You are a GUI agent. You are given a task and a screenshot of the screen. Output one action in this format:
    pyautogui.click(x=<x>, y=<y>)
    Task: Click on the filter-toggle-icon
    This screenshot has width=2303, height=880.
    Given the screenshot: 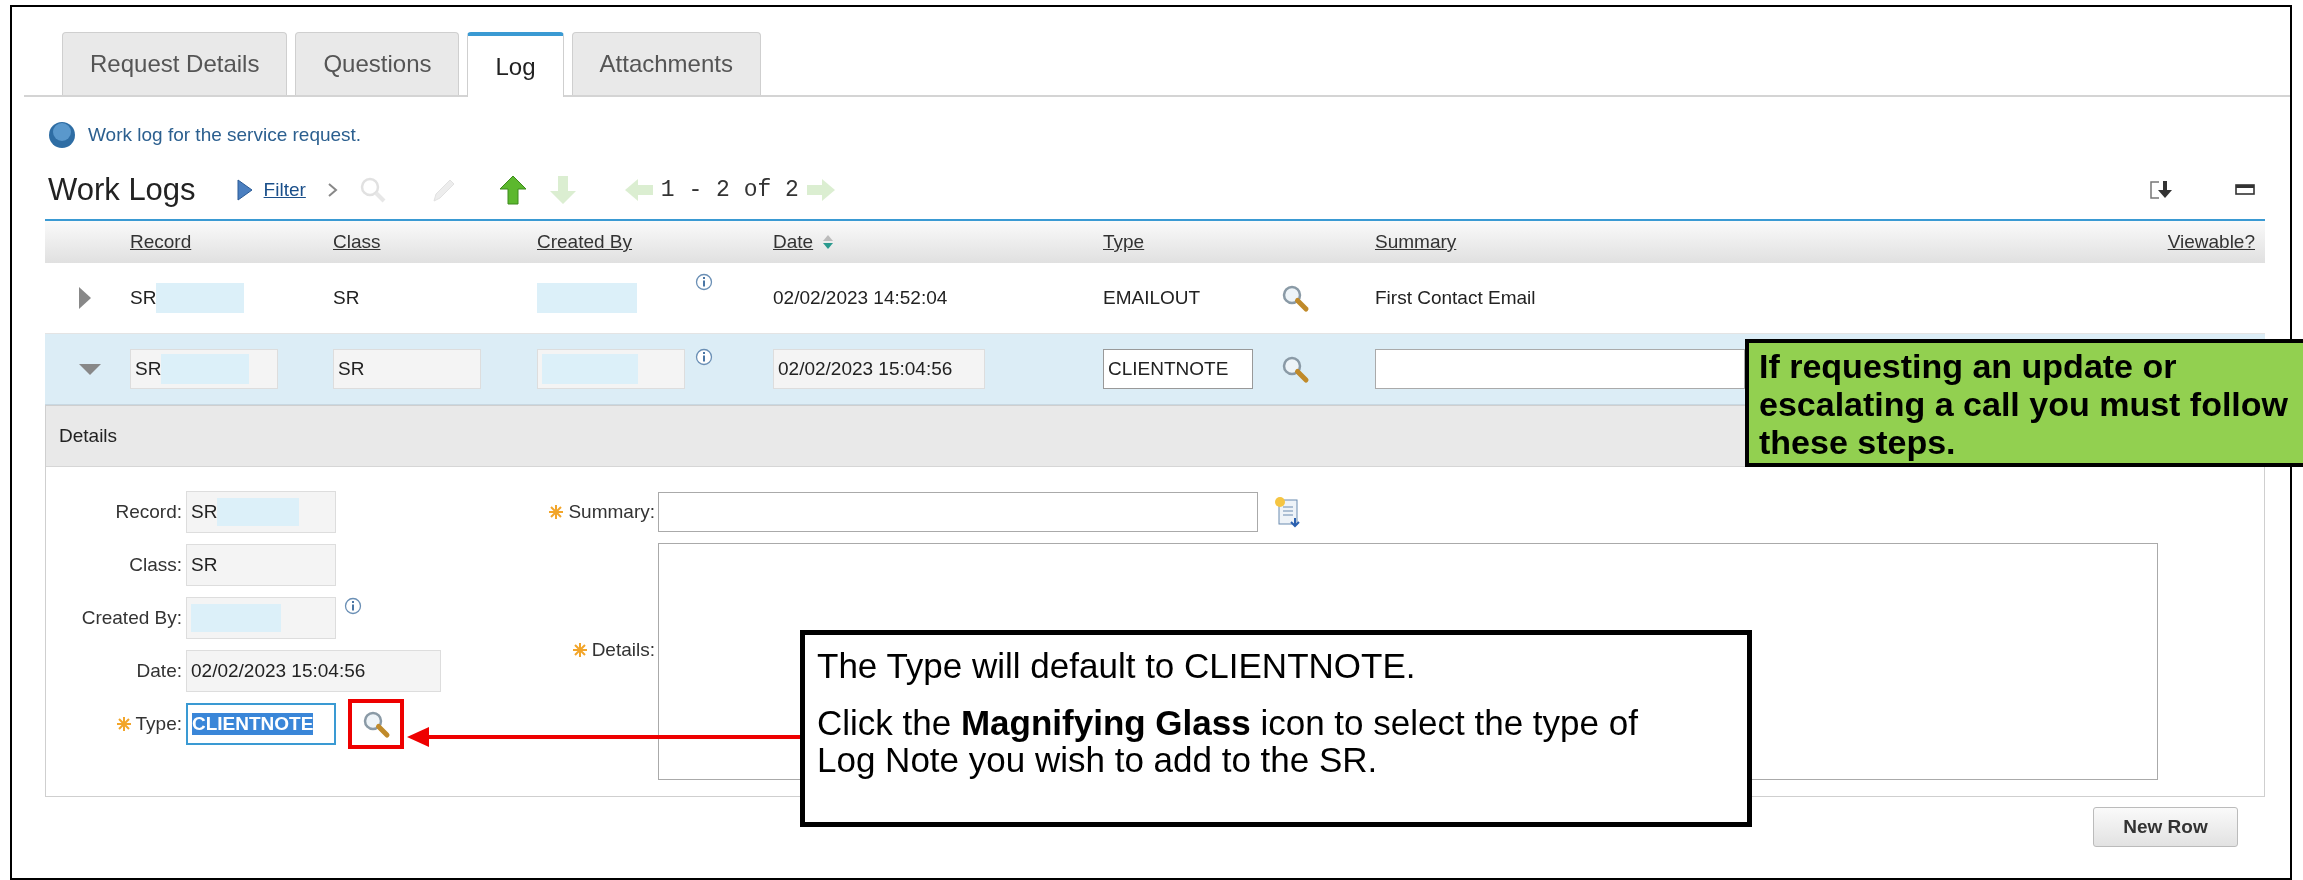 What is the action you would take?
    pyautogui.click(x=244, y=190)
    